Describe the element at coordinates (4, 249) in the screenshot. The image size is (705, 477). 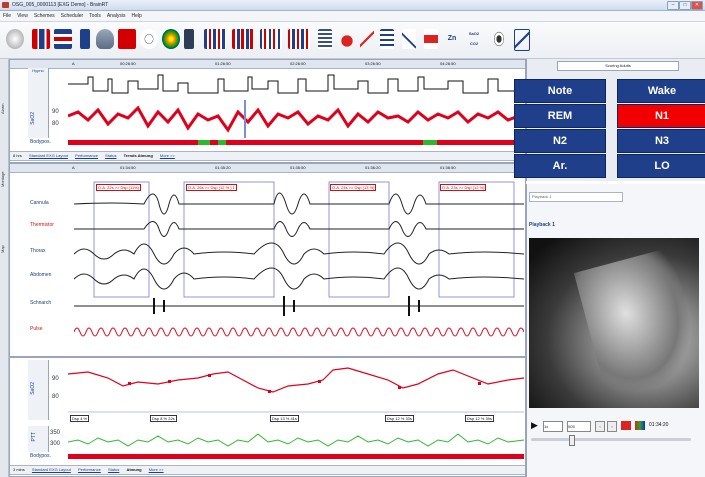
I see `map-tab: Map` at that location.